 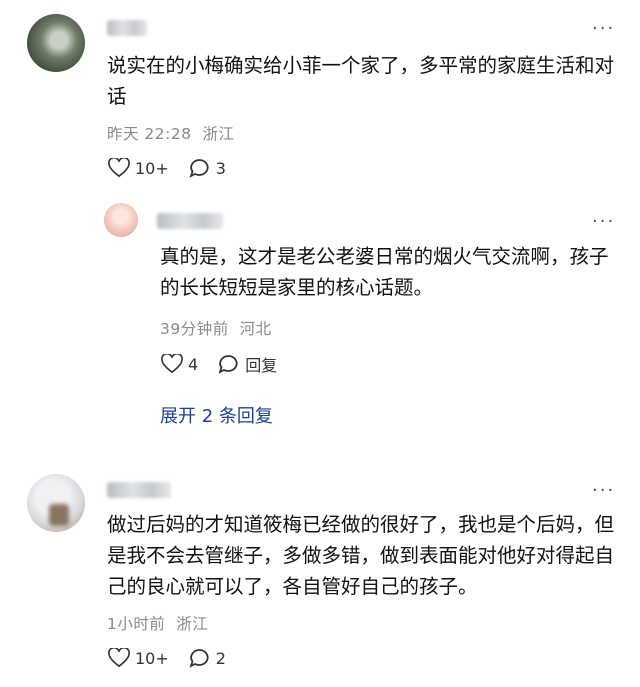 What do you see at coordinates (177, 168) in the screenshot?
I see `comment-actions: 10+ 3` at bounding box center [177, 168].